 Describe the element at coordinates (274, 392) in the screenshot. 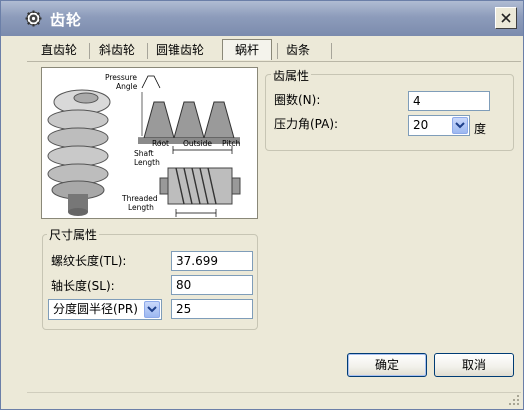

I see `divider` at that location.